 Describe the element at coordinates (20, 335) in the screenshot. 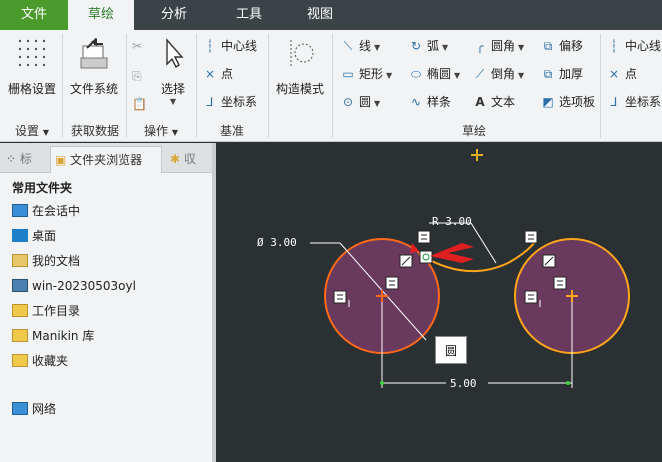

I see `library-icon` at that location.